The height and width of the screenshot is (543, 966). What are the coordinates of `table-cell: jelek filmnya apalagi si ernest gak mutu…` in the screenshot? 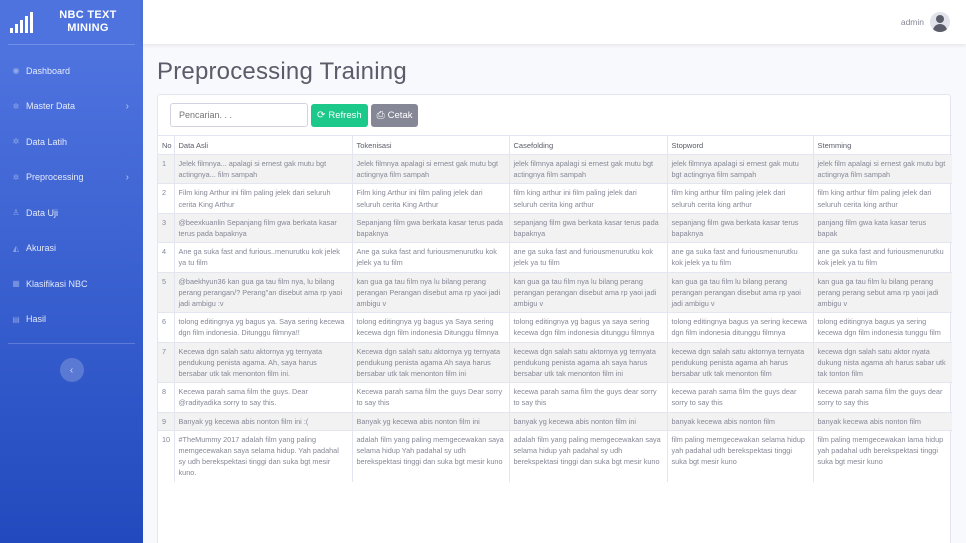 It's located at (587, 168).